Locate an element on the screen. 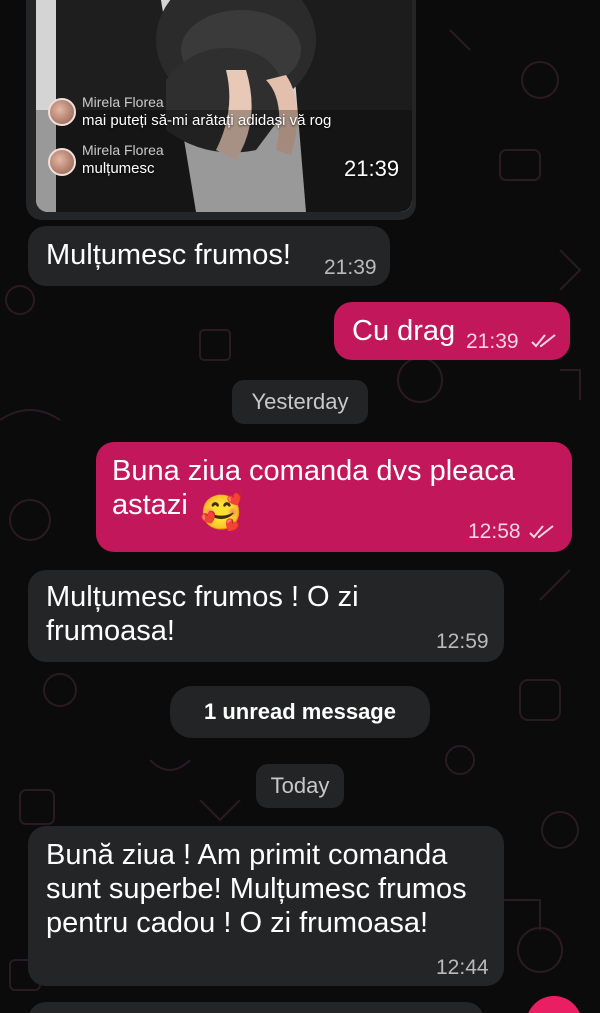 The width and height of the screenshot is (600, 1013). message-text: Mulțumesc frumos! is located at coordinates (168, 255).